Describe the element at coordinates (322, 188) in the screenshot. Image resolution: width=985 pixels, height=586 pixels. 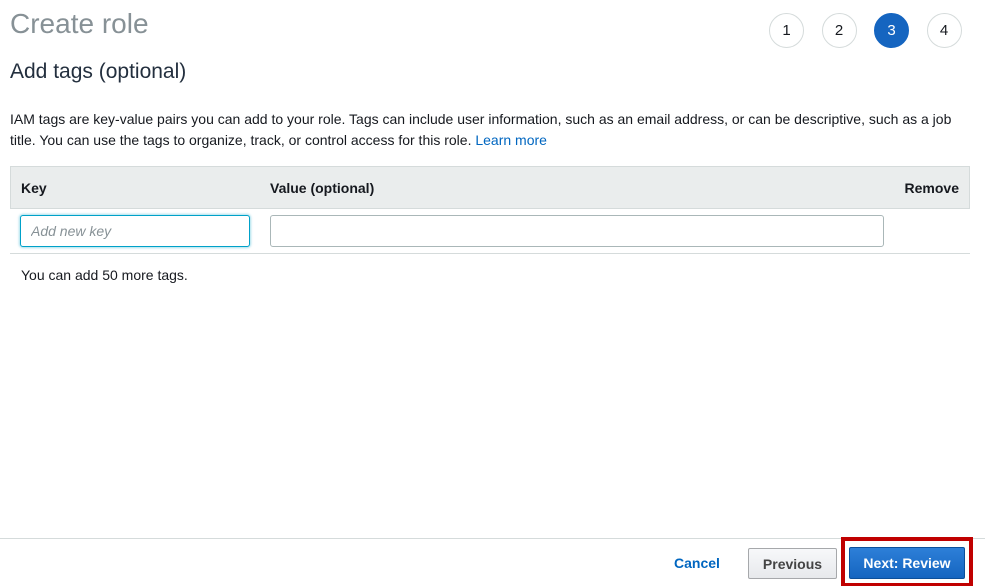
I see `column-header-value: Value (optional)` at that location.